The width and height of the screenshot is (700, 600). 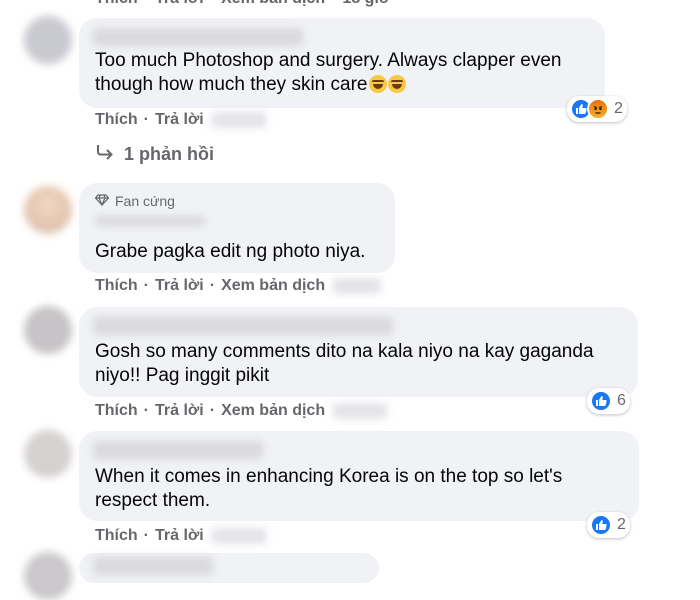 I want to click on comment-bubble, so click(x=229, y=568).